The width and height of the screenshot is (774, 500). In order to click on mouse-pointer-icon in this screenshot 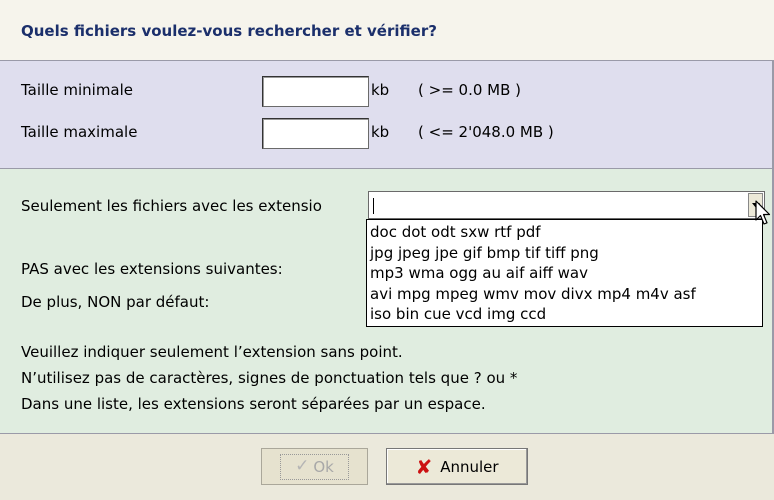, I will do `click(763, 212)`.